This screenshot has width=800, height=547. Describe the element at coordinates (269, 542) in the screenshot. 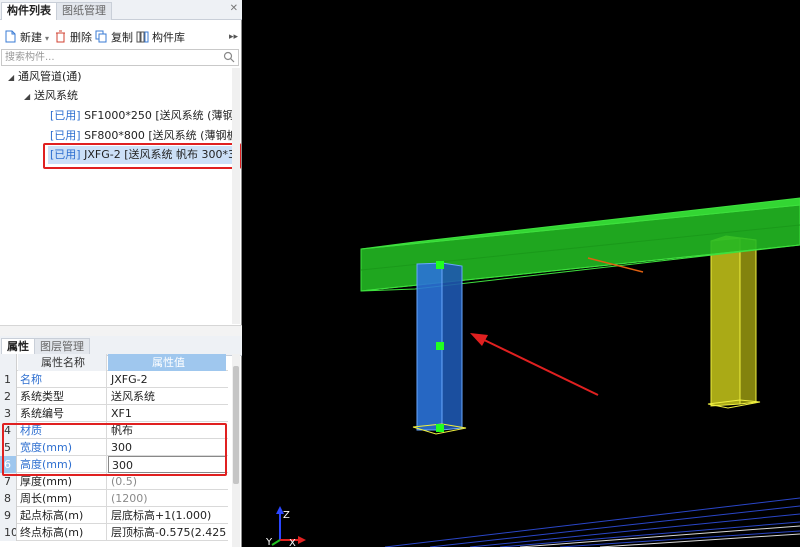

I see `axis-y-label: Y` at that location.